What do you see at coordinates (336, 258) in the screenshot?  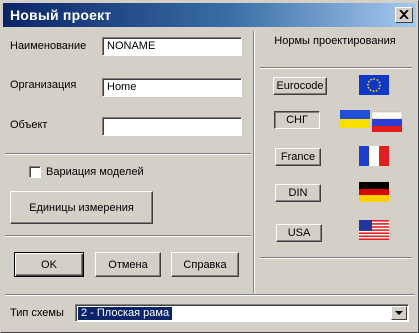 I see `norms-divider-bottom` at bounding box center [336, 258].